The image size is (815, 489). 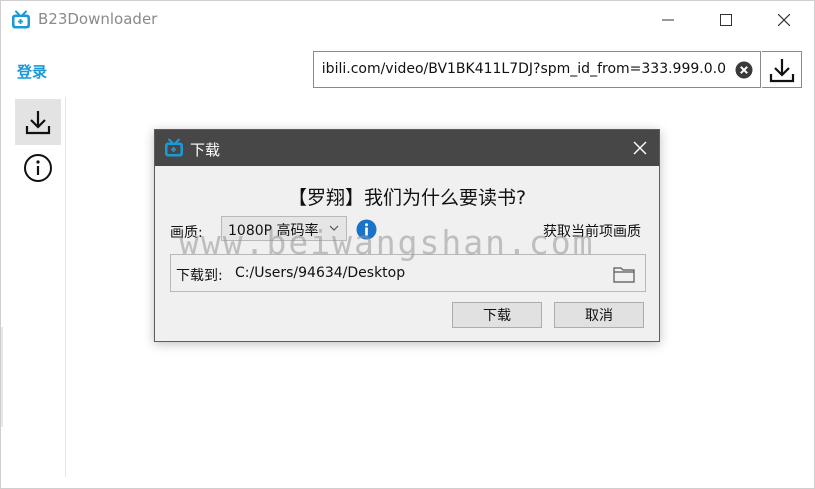 What do you see at coordinates (407, 148) in the screenshot?
I see `dialog-title-bar: 下载` at bounding box center [407, 148].